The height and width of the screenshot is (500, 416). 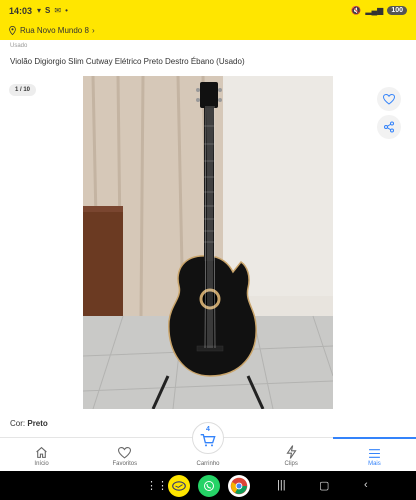 I want to click on clips-icon, so click(x=291, y=452).